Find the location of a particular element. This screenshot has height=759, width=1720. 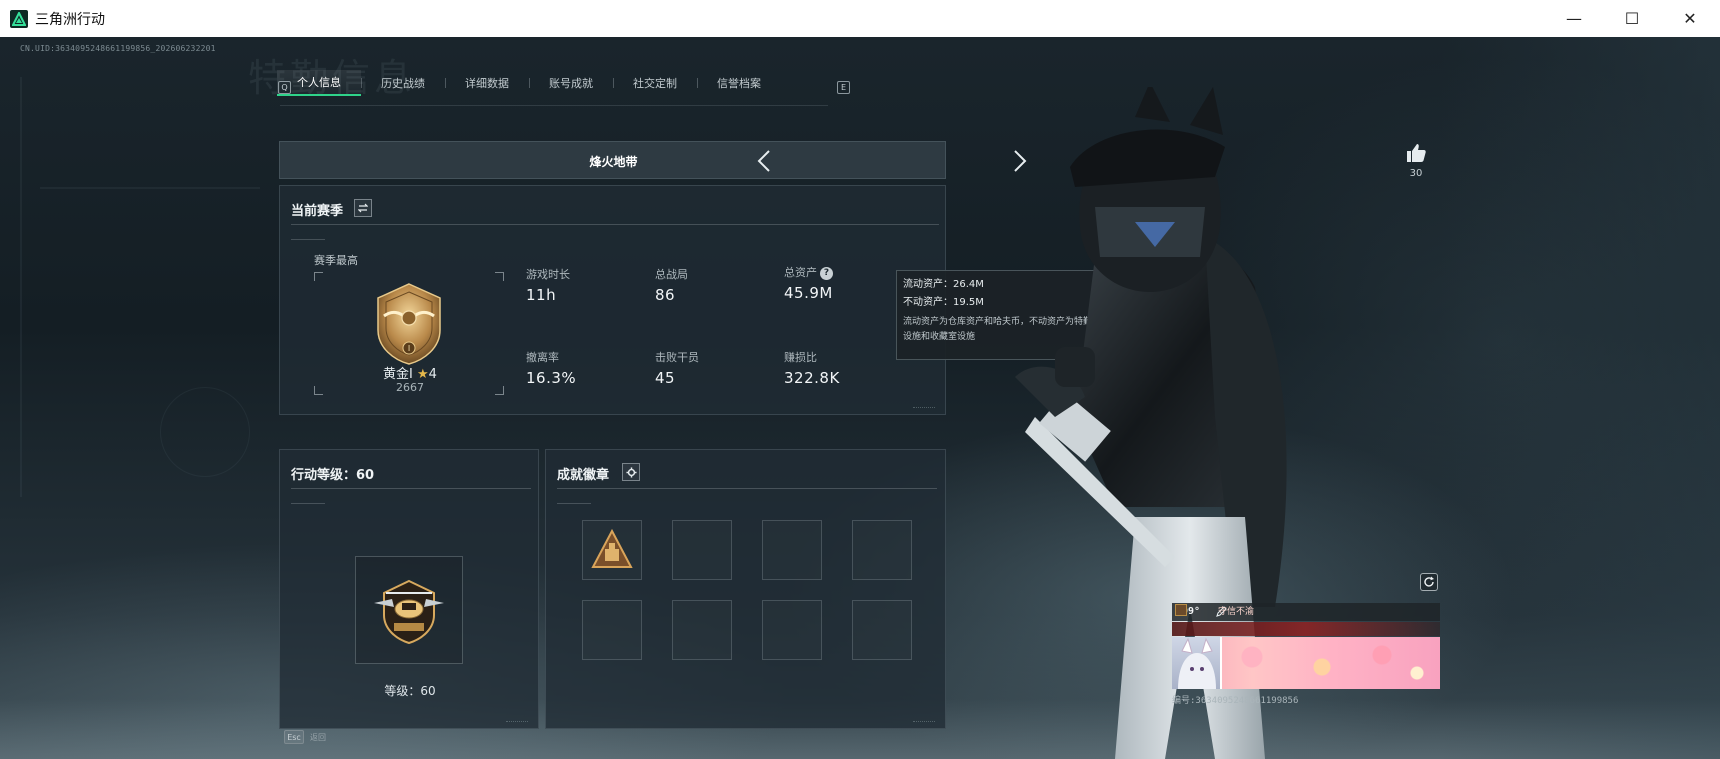

like-button is located at coordinates (1416, 153).